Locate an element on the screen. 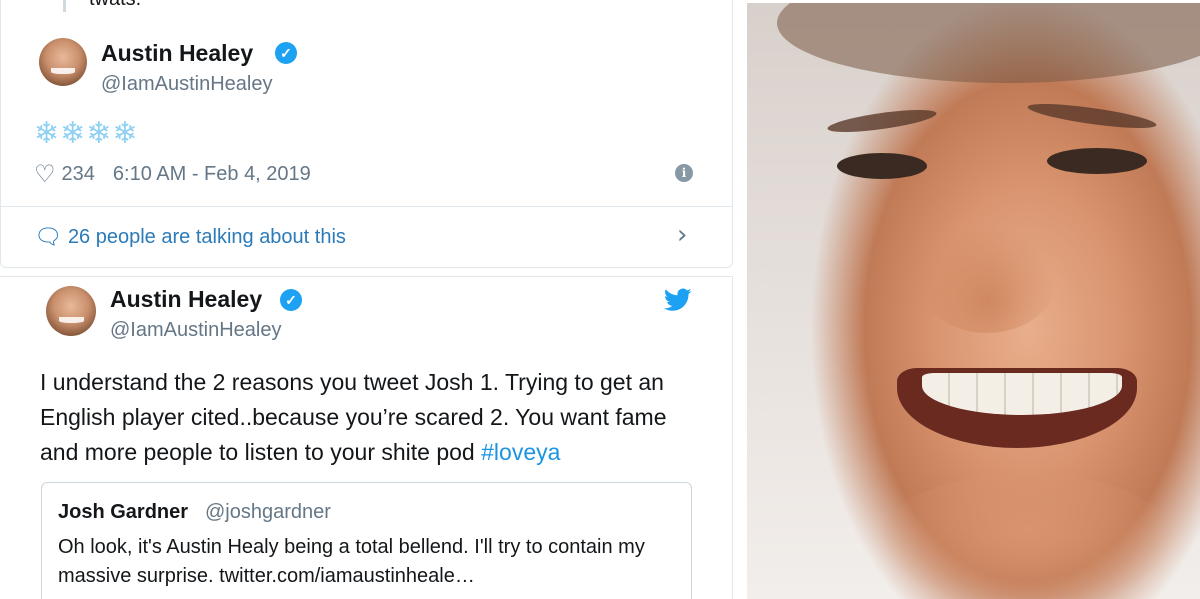  photo-nose is located at coordinates (987, 278).